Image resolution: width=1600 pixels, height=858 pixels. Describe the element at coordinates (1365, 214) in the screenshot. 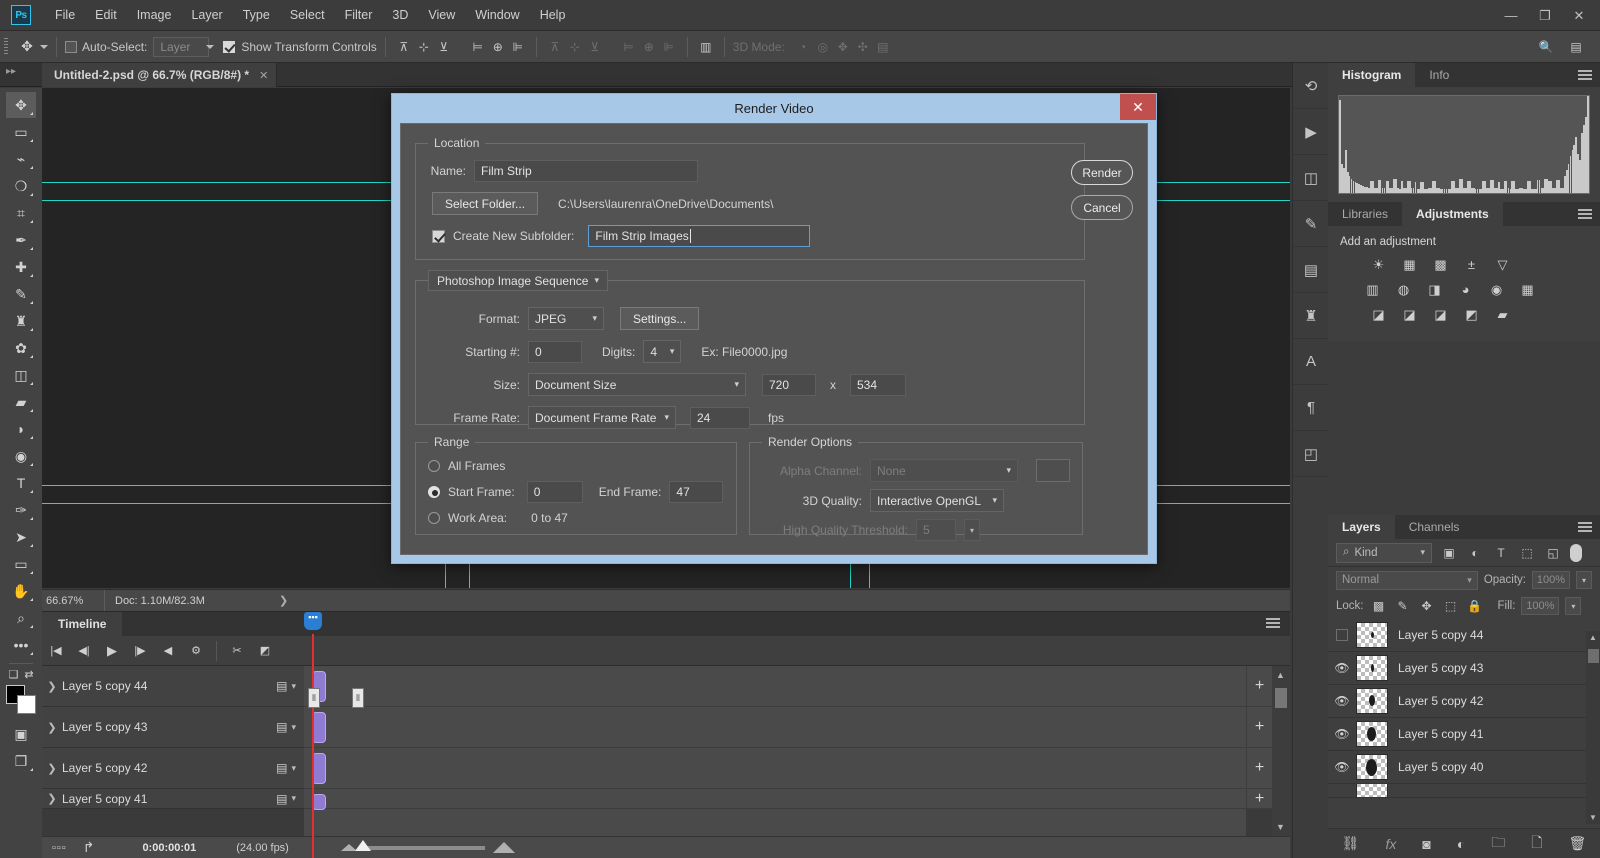

I see `tab-libraries: Libraries` at that location.